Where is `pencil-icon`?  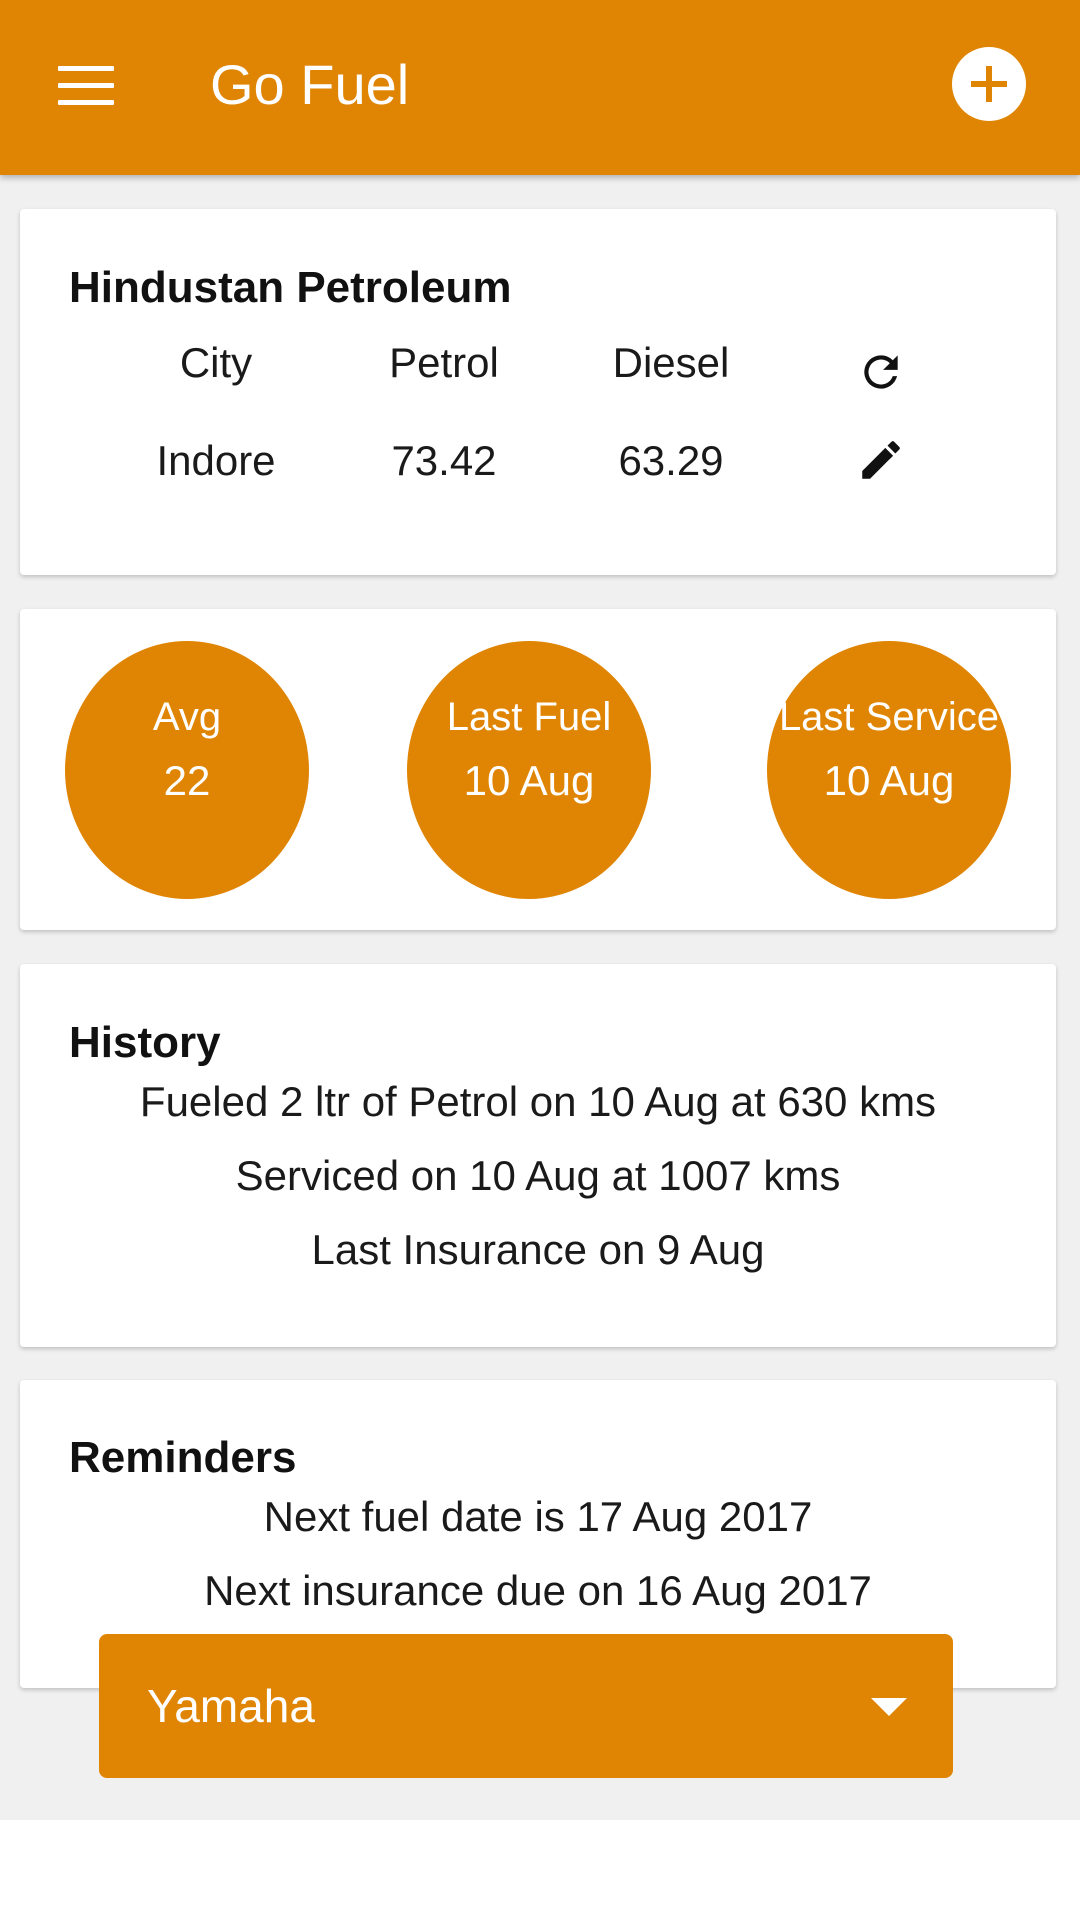
pencil-icon is located at coordinates (881, 460).